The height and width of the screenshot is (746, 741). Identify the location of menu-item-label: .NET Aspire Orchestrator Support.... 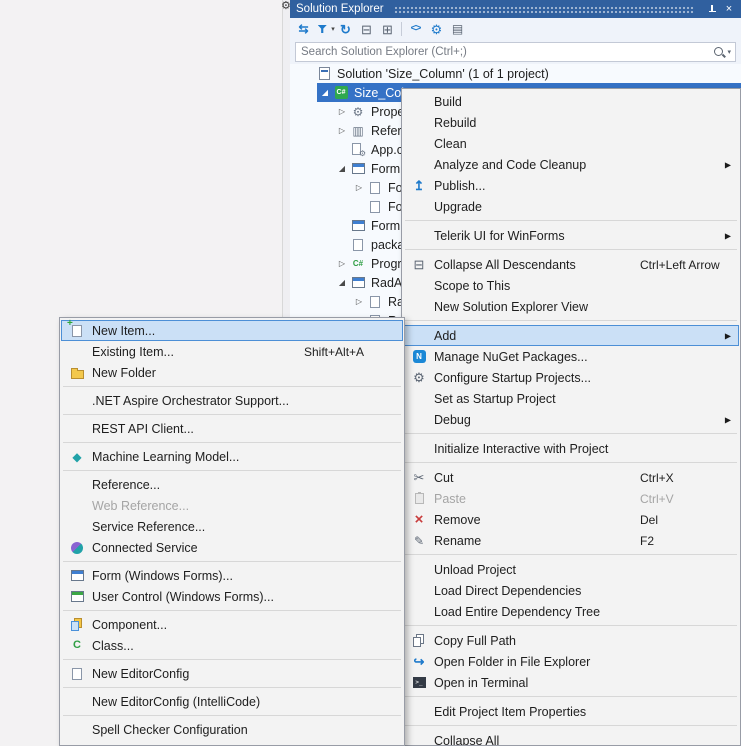
(191, 400).